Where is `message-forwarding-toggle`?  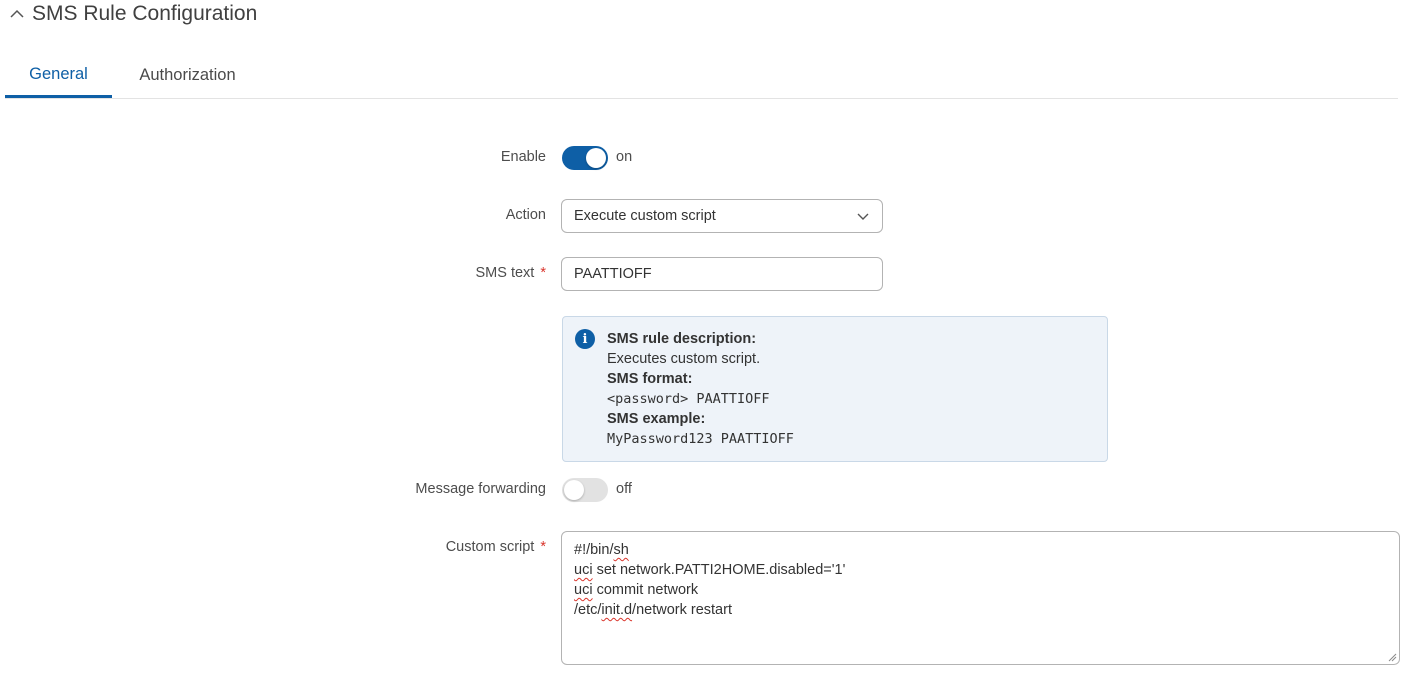
message-forwarding-toggle is located at coordinates (585, 490).